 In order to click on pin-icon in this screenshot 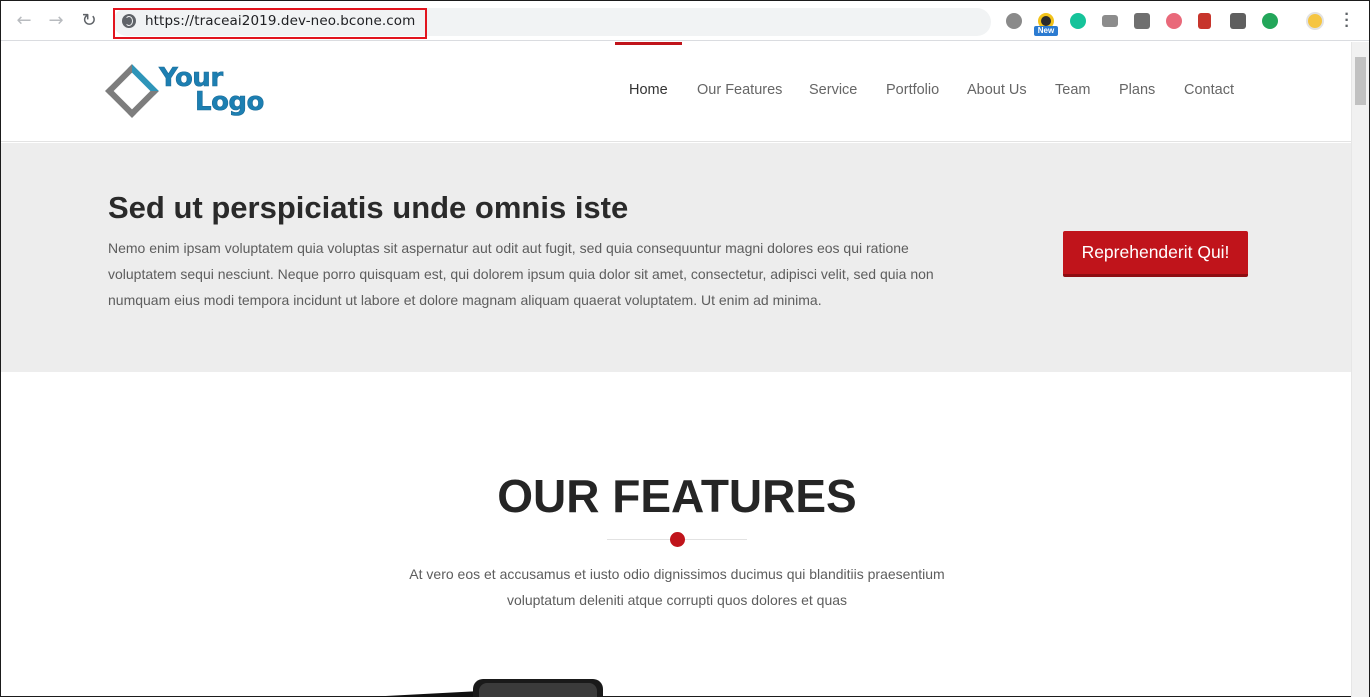, I will do `click(1142, 21)`.